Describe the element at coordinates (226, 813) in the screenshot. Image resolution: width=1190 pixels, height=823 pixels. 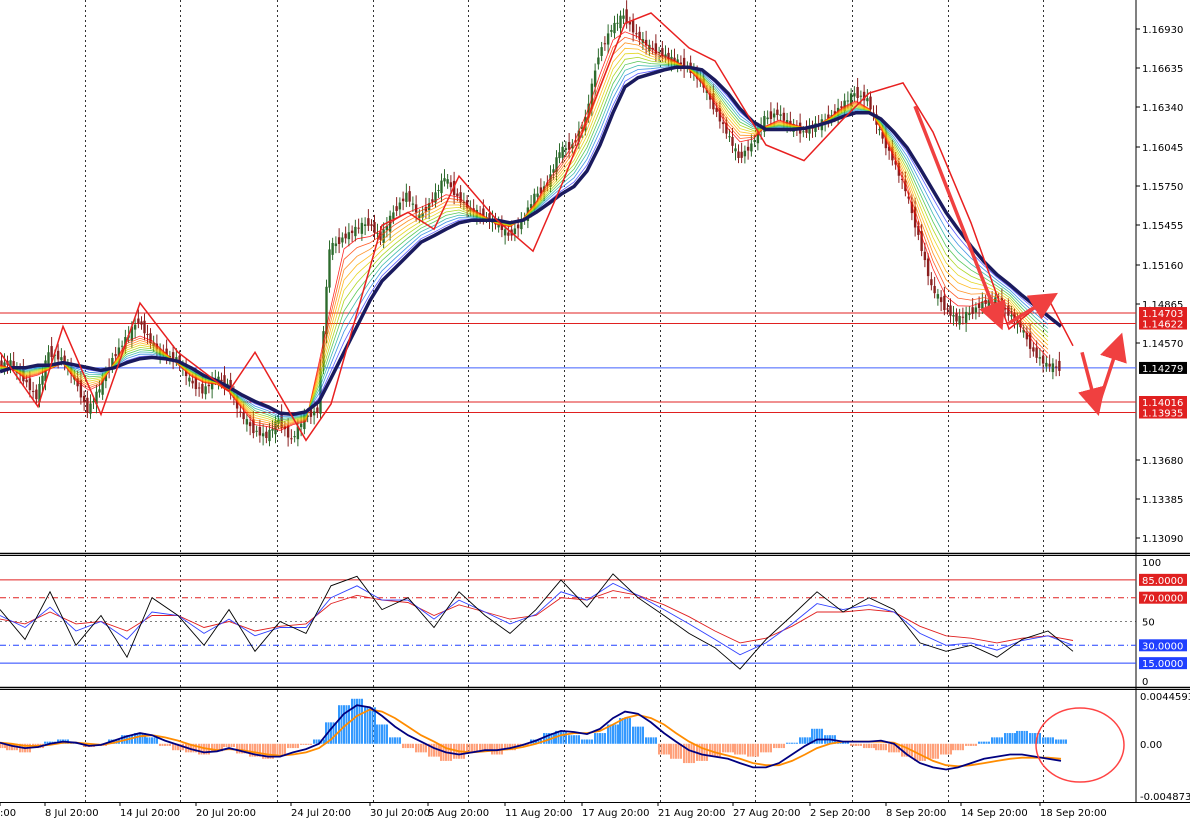
I see `time-tick-label: 20 Jul 20:00` at that location.